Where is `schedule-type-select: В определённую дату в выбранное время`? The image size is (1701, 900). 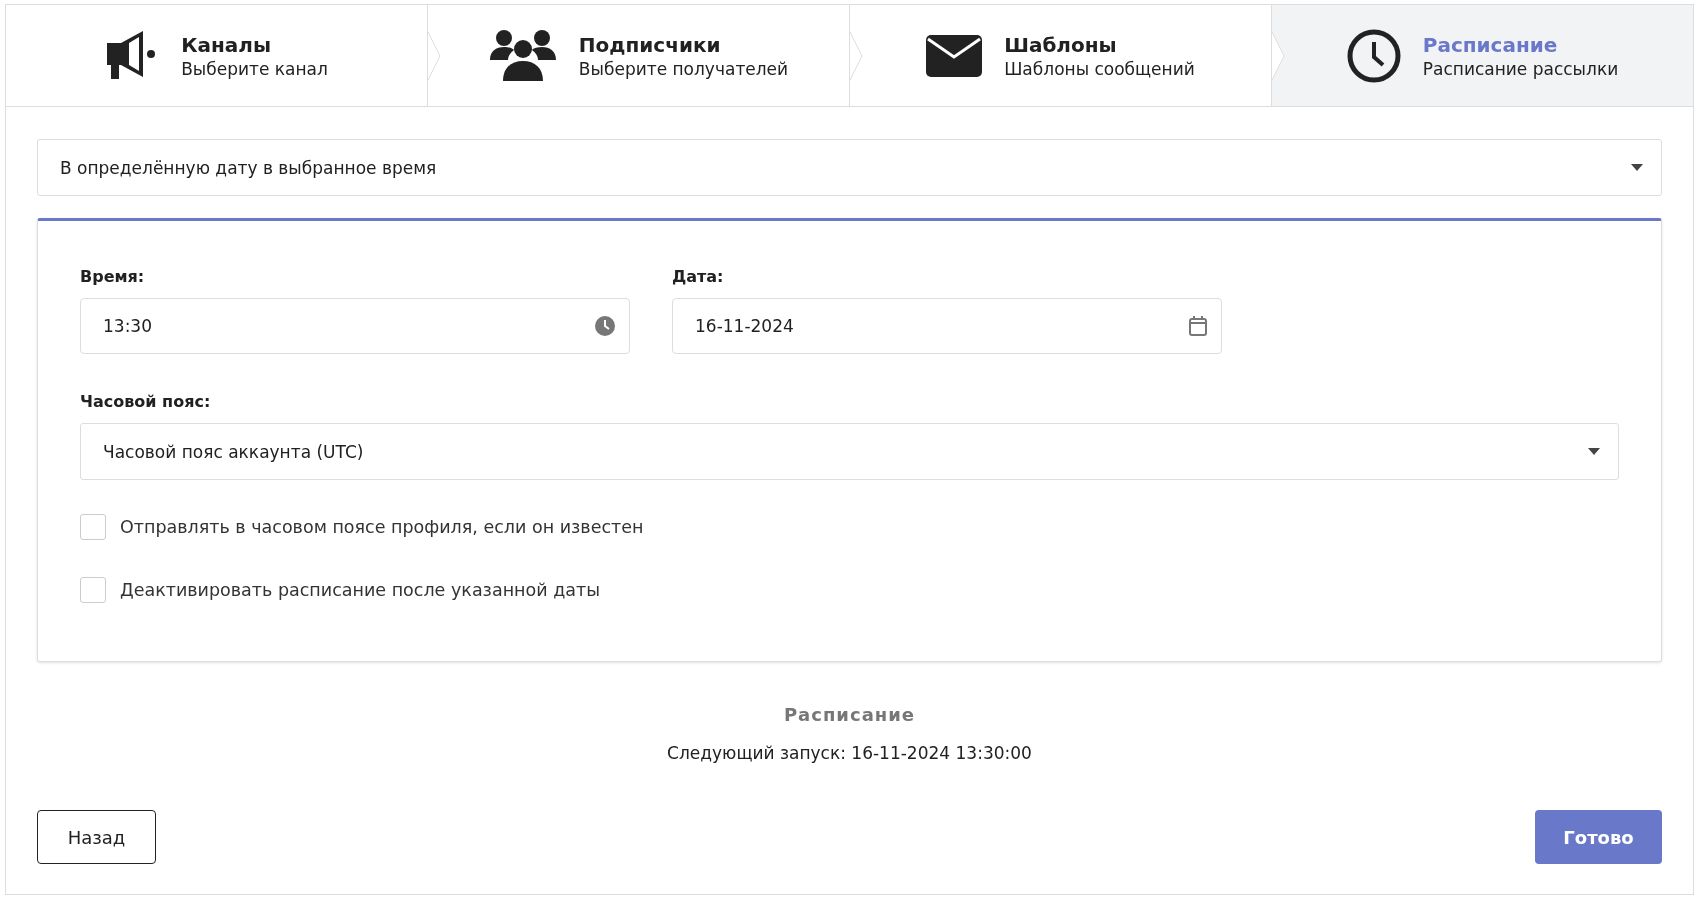
schedule-type-select: В определённую дату в выбранное время is located at coordinates (849, 167).